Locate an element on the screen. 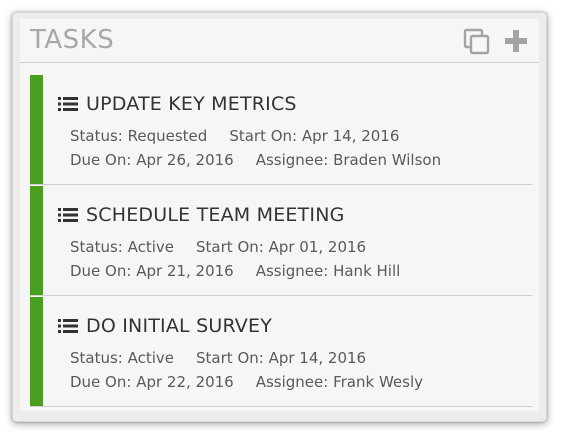  task-title-row: SCHEDULE TEAM MEETING is located at coordinates (201, 215).